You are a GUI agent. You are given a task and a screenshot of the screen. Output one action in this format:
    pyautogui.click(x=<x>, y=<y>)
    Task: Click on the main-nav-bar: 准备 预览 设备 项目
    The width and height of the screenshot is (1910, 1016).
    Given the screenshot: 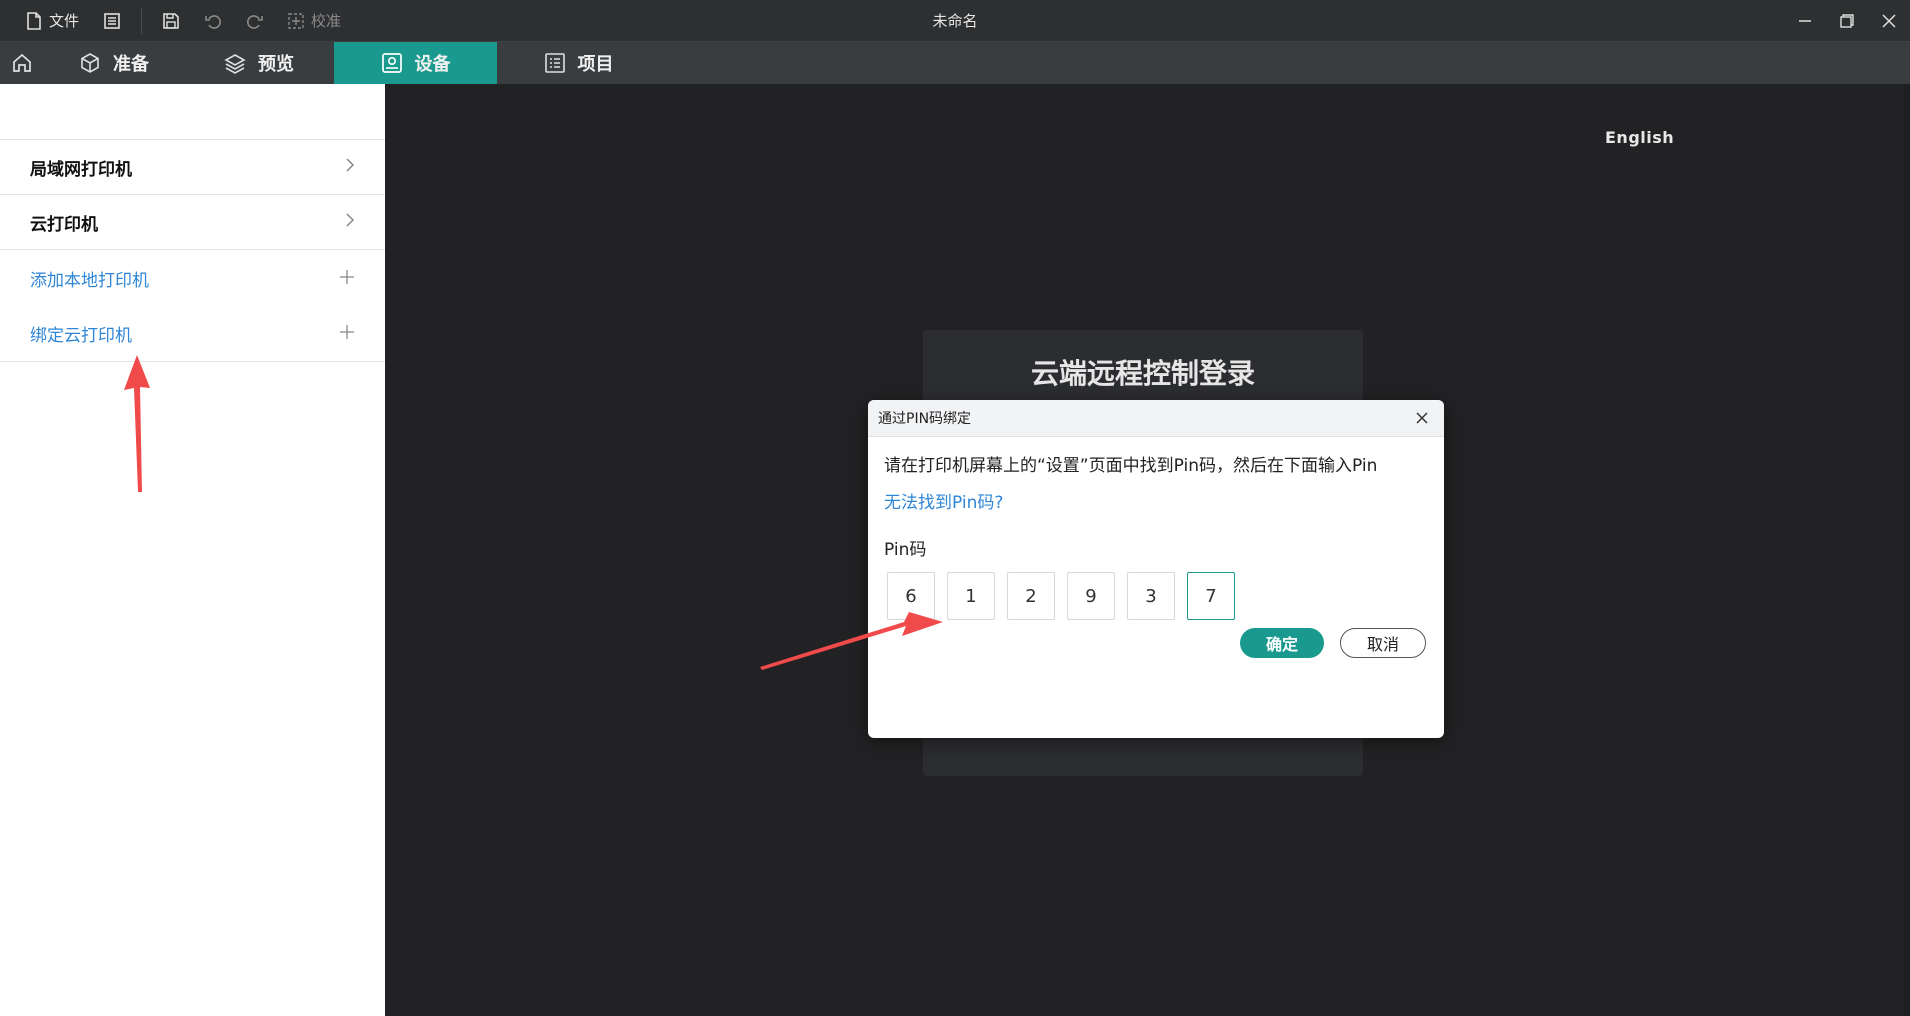 What is the action you would take?
    pyautogui.click(x=955, y=63)
    